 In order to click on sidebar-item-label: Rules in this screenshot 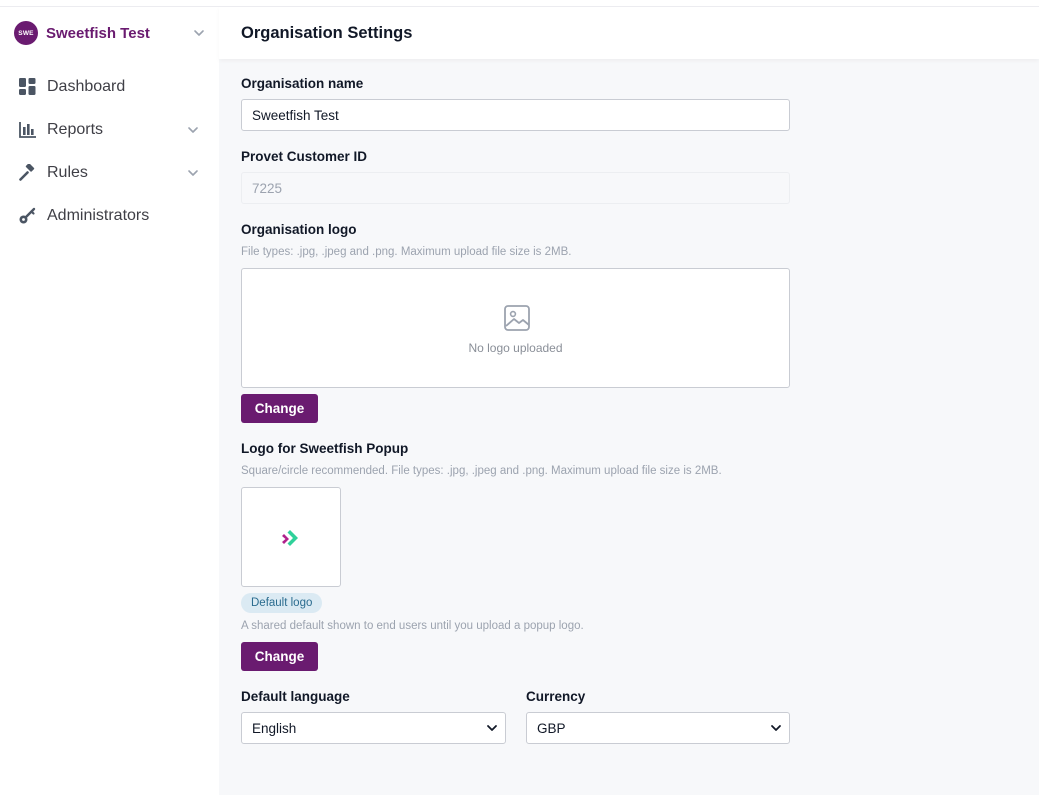, I will do `click(67, 172)`.